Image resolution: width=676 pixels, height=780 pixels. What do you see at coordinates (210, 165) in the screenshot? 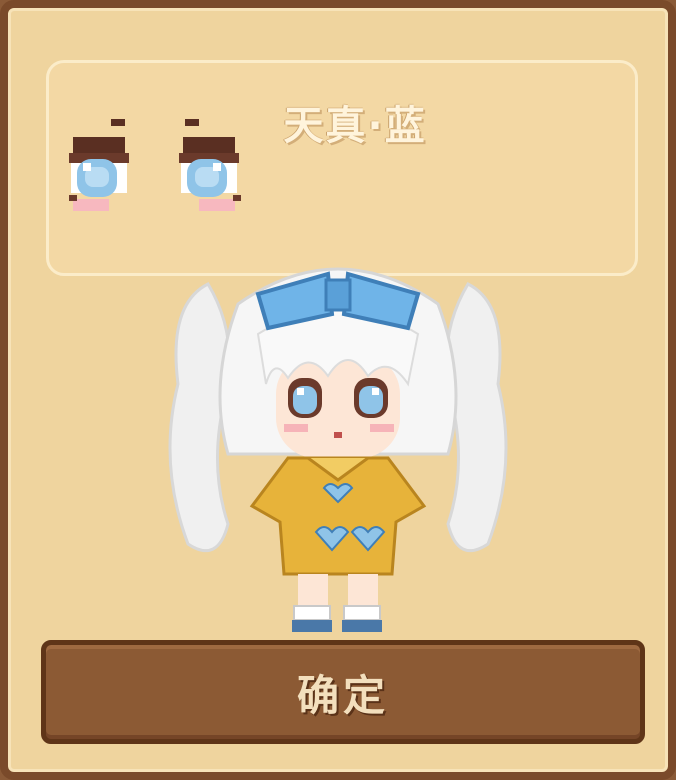
I see `right-eye-icon` at bounding box center [210, 165].